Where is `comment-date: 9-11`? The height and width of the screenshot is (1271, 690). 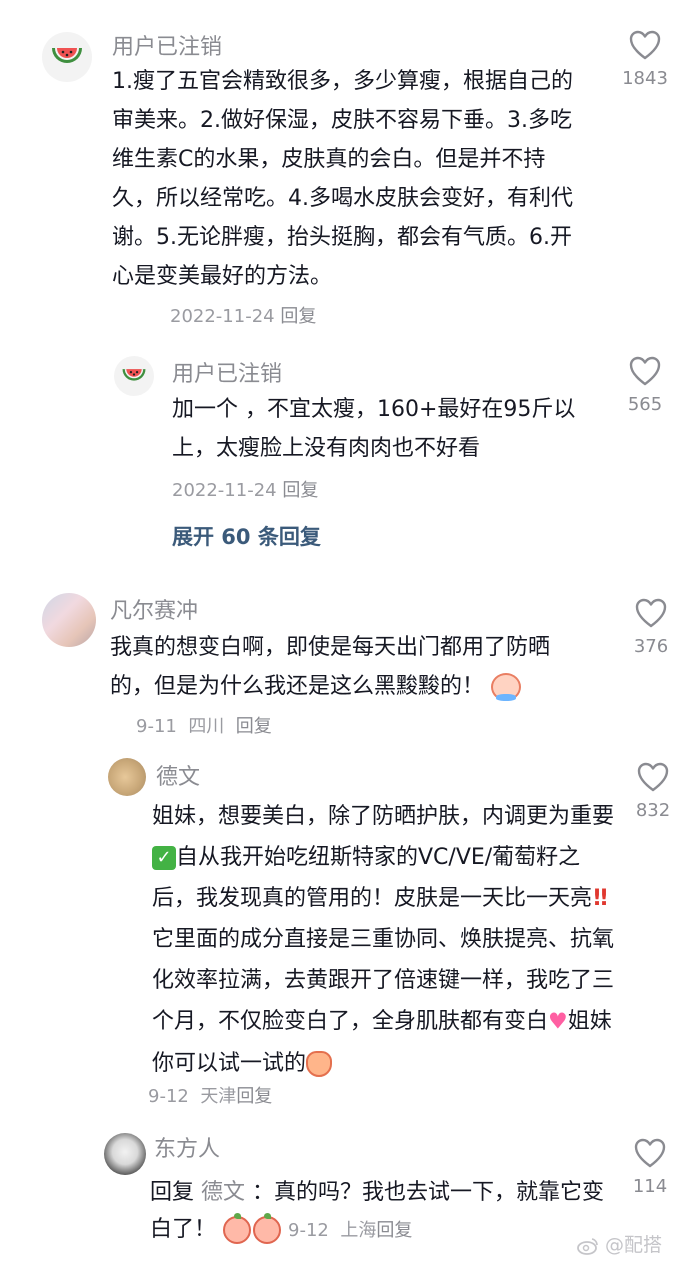 comment-date: 9-11 is located at coordinates (156, 726).